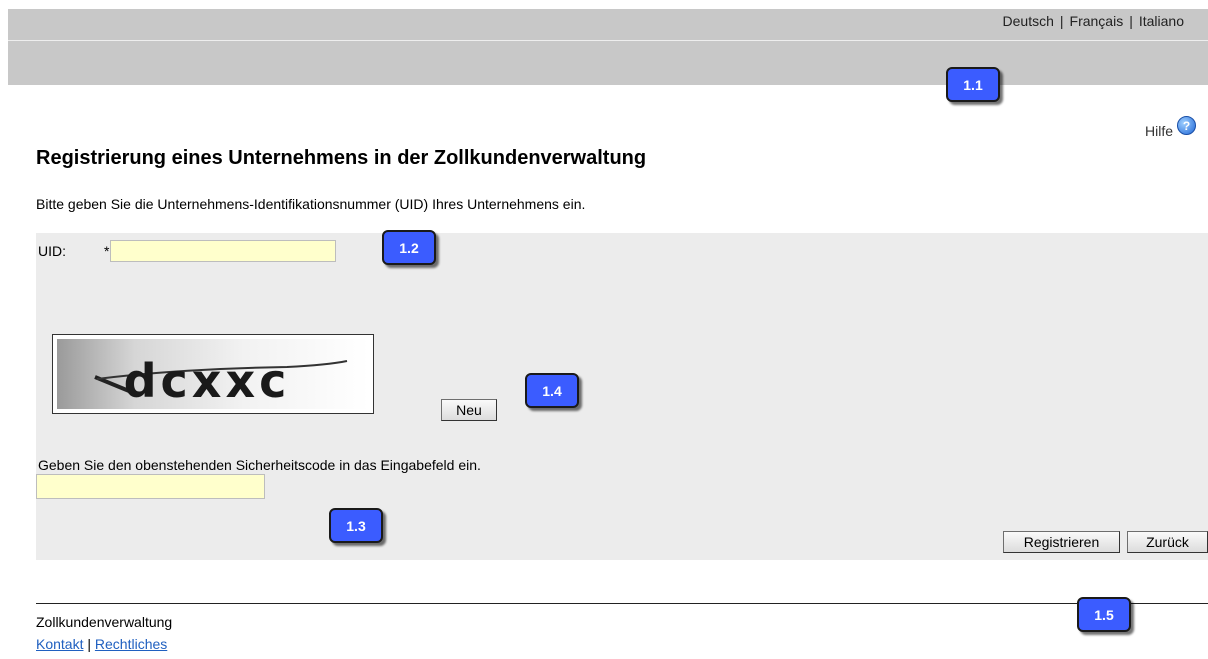  I want to click on footer-links: Kontakt | Rechtliches, so click(101, 644).